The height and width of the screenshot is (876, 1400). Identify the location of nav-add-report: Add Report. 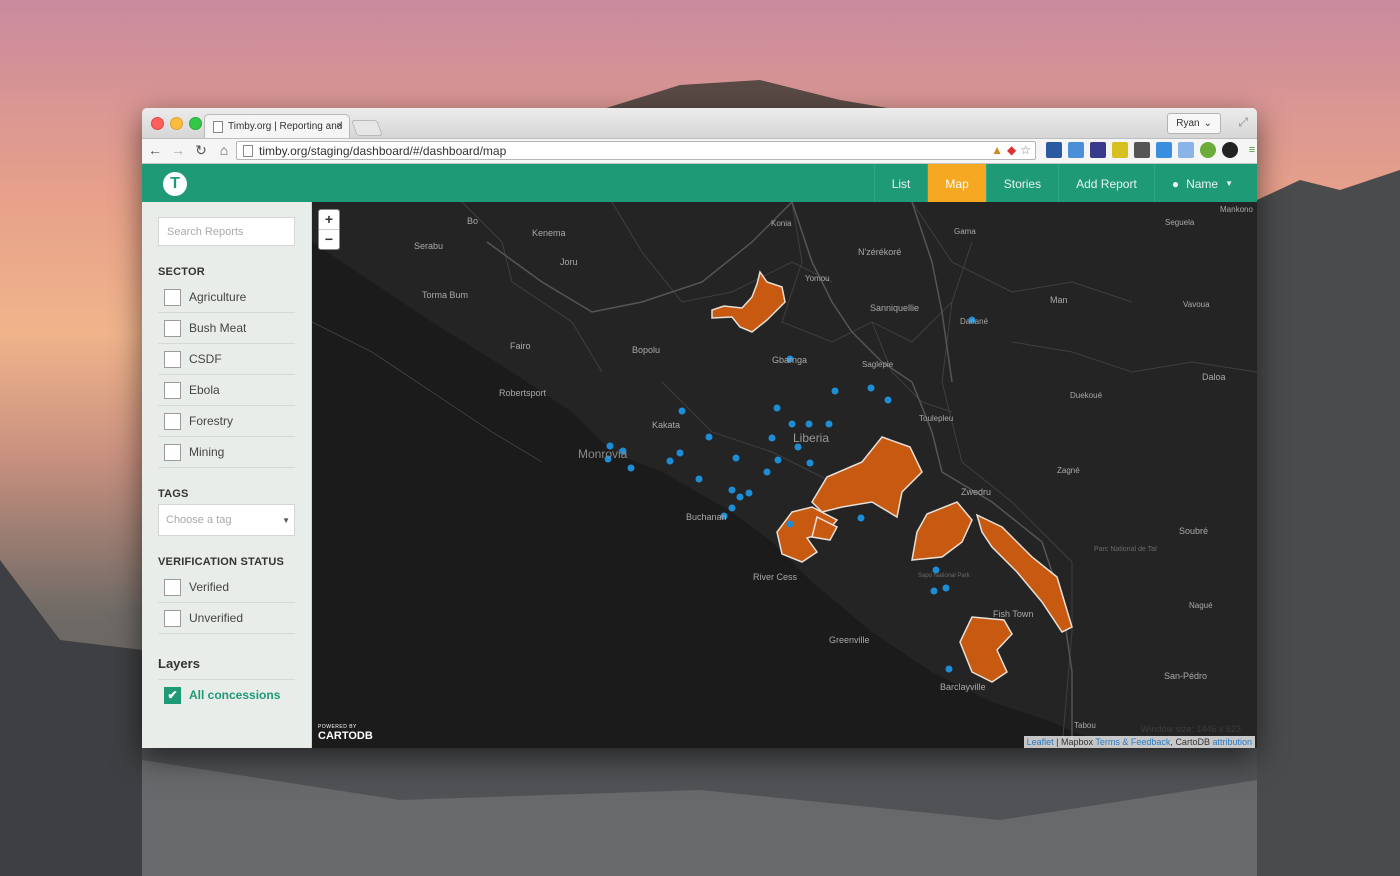
(1106, 183).